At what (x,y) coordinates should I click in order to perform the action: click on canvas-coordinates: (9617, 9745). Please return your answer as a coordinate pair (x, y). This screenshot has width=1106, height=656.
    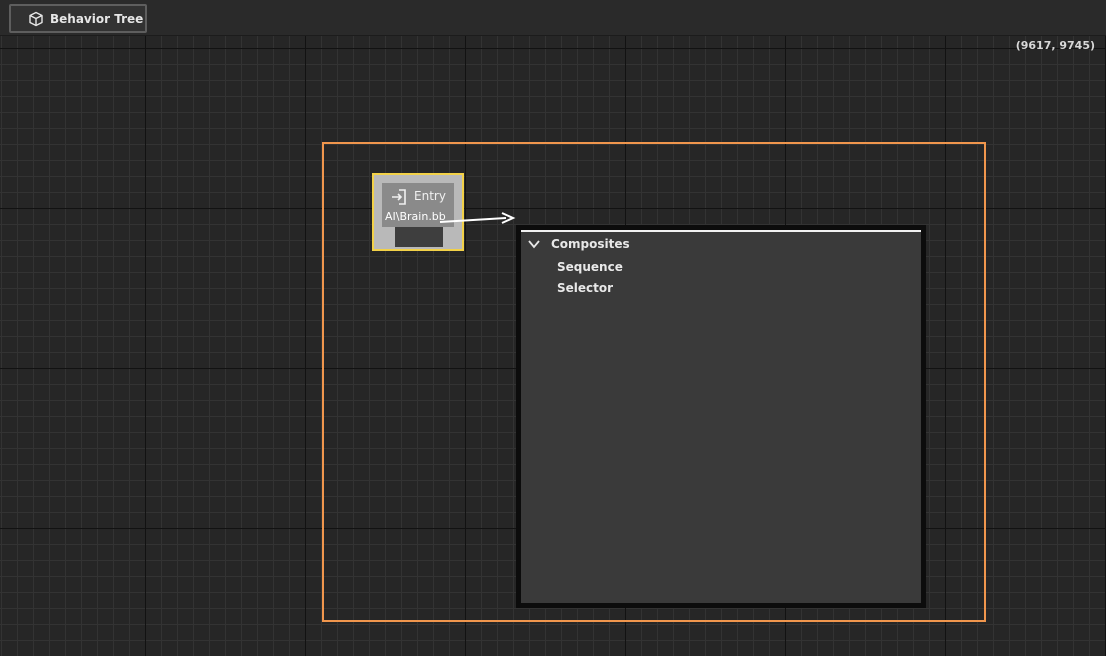
    Looking at the image, I should click on (1055, 45).